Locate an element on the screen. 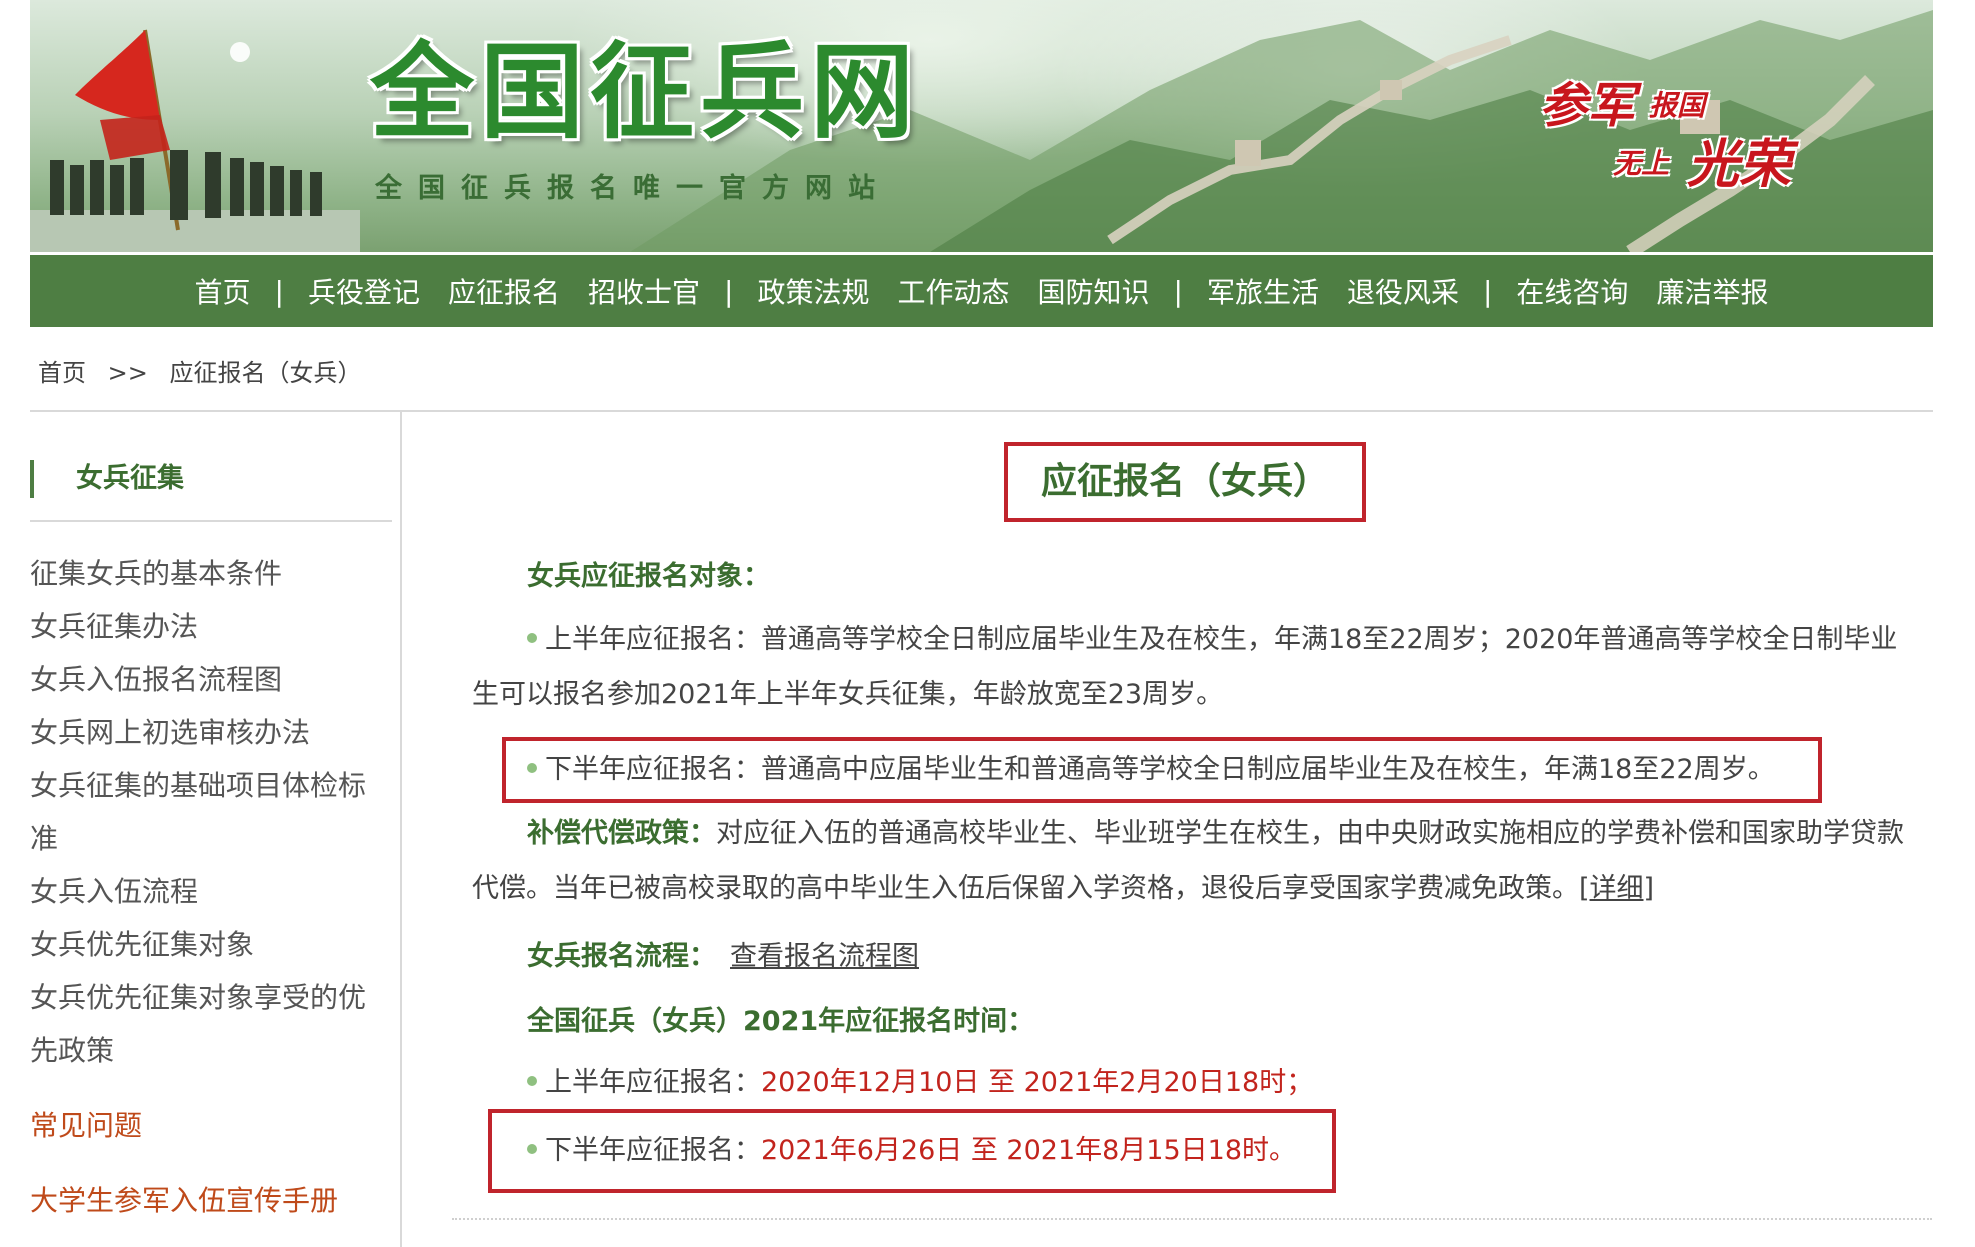 This screenshot has height=1247, width=1975. nav-item-veterans: 退役风采 is located at coordinates (1403, 291).